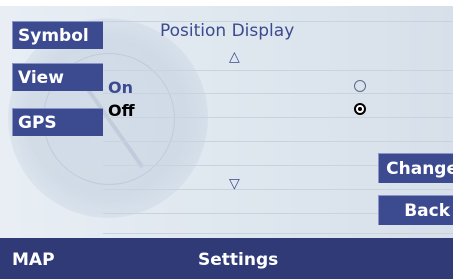 The height and width of the screenshot is (279, 453). What do you see at coordinates (57, 35) in the screenshot?
I see `symbol-button: Symbol` at bounding box center [57, 35].